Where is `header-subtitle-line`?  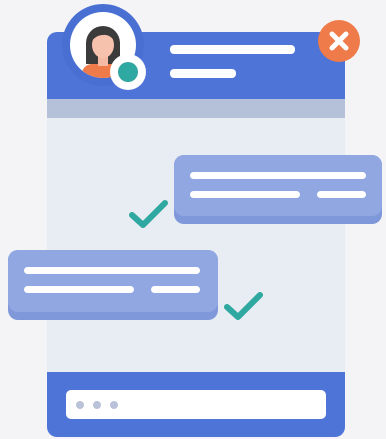 header-subtitle-line is located at coordinates (203, 73).